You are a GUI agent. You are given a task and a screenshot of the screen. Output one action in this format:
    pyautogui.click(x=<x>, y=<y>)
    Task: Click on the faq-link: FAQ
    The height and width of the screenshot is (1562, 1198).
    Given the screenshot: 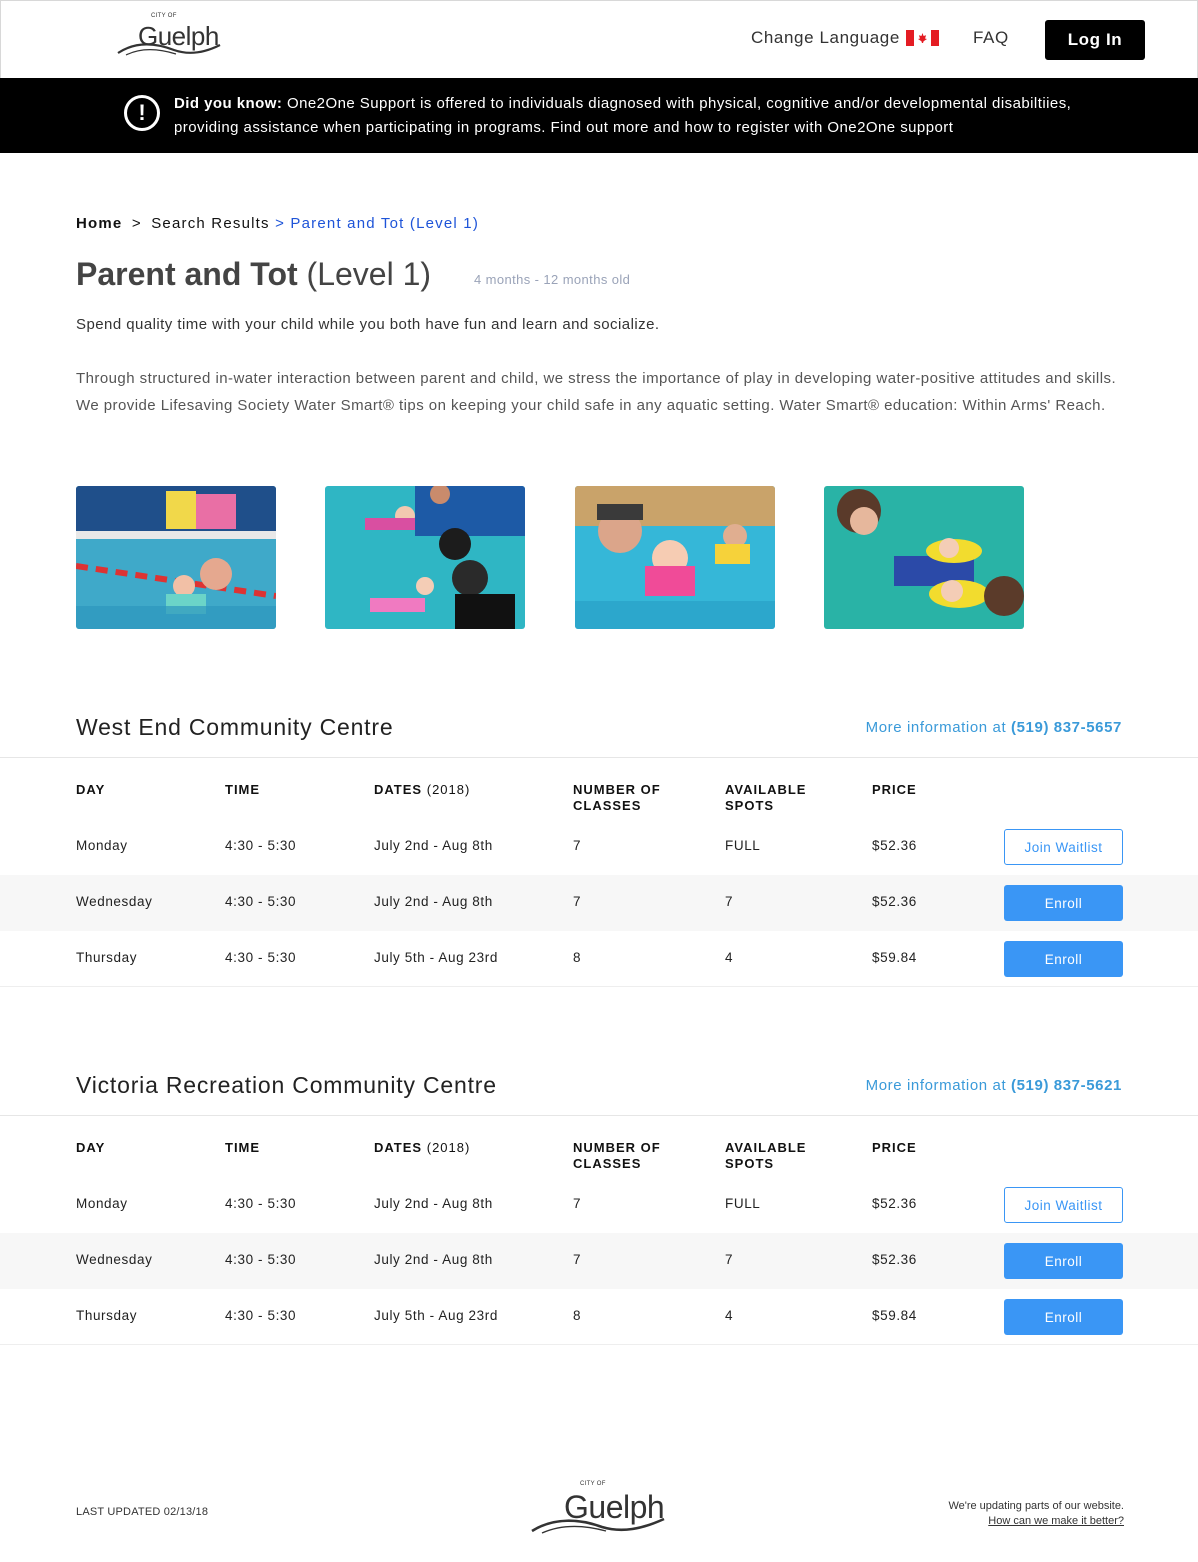 What is the action you would take?
    pyautogui.click(x=991, y=38)
    